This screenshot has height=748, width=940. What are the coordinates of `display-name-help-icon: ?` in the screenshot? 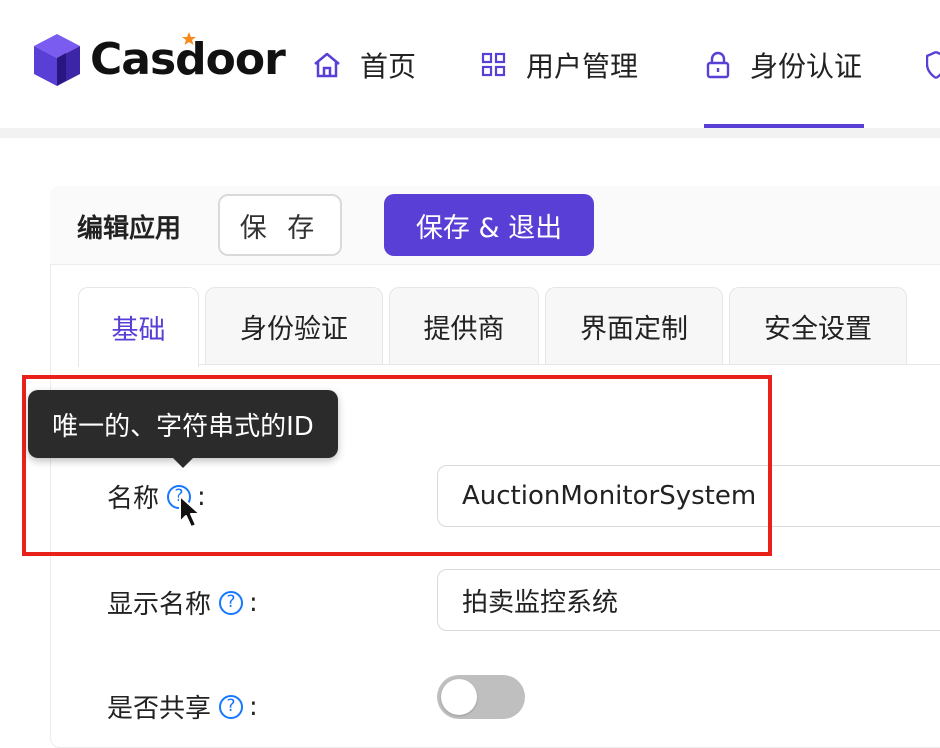 It's located at (231, 602).